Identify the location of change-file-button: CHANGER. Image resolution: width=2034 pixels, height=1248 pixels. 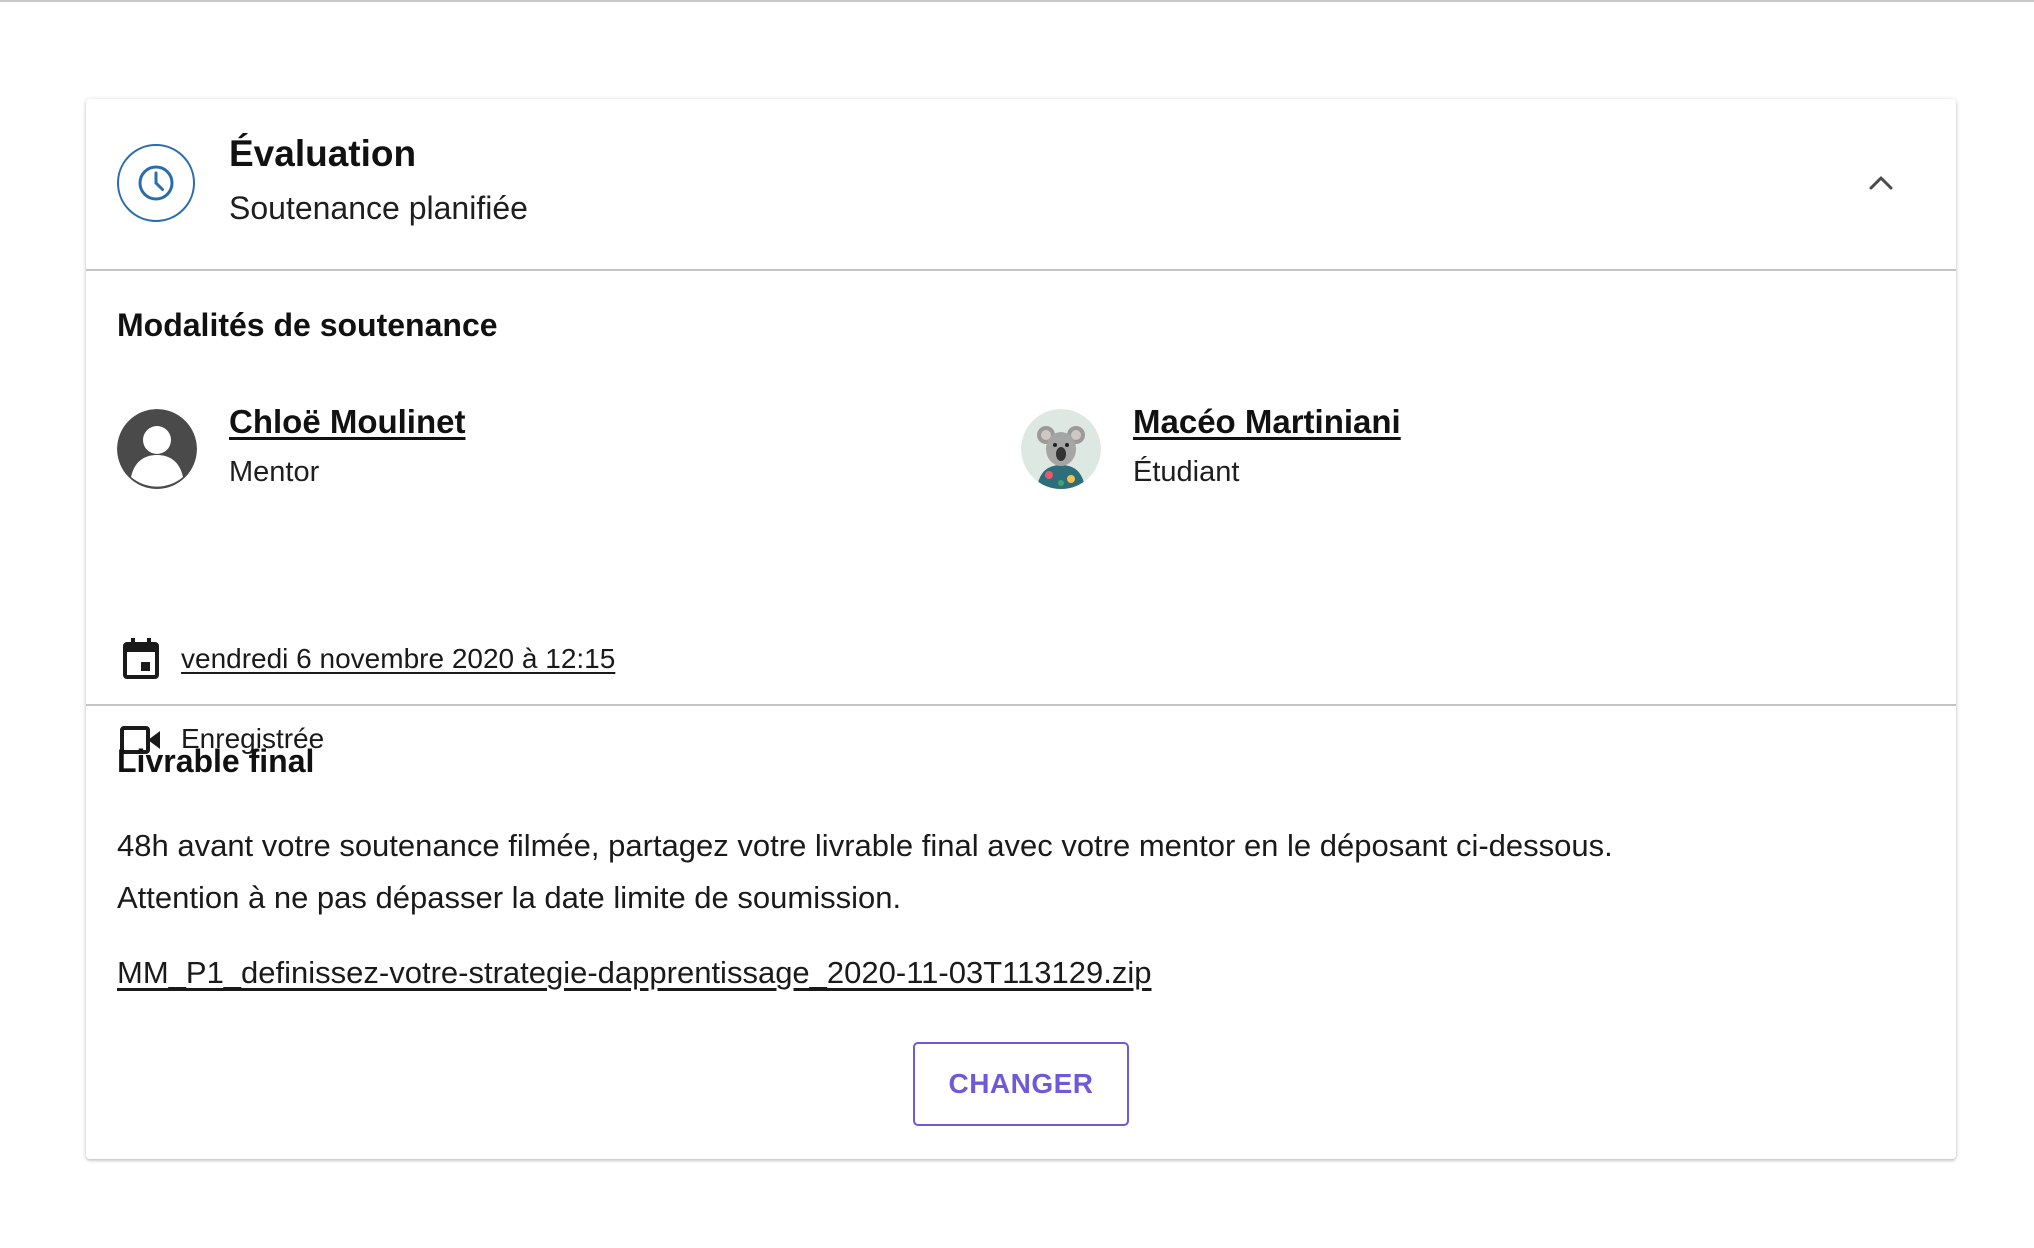
(1021, 1084).